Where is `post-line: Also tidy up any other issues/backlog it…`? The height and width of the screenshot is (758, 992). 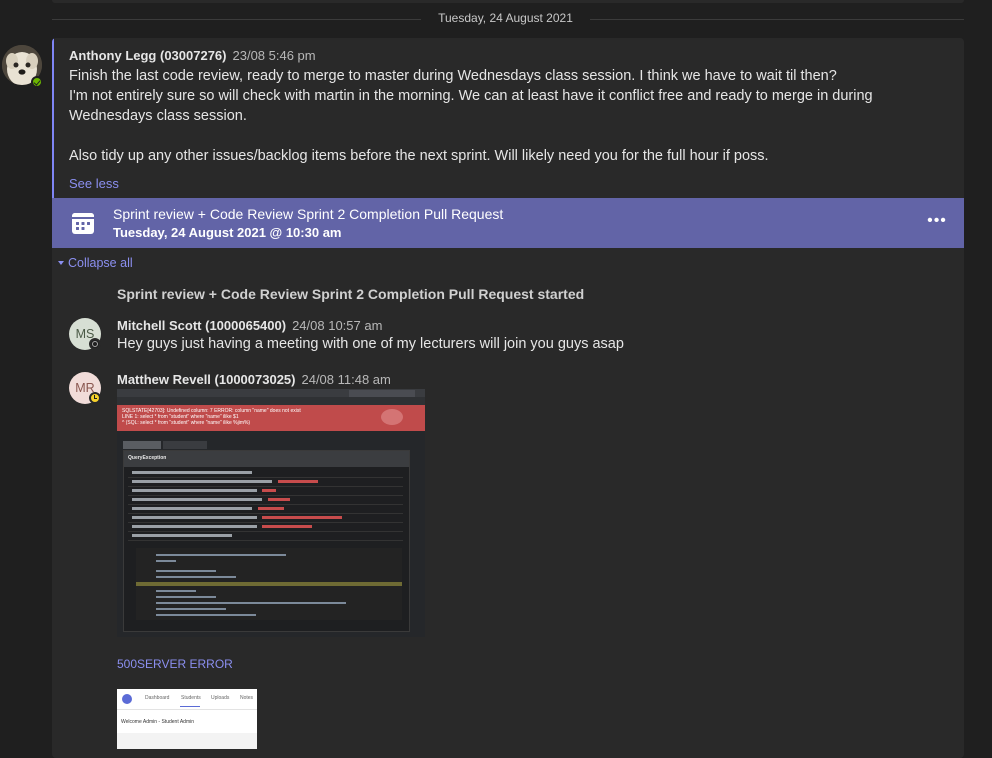
post-line: Also tidy up any other issues/backlog it… is located at coordinates (419, 156).